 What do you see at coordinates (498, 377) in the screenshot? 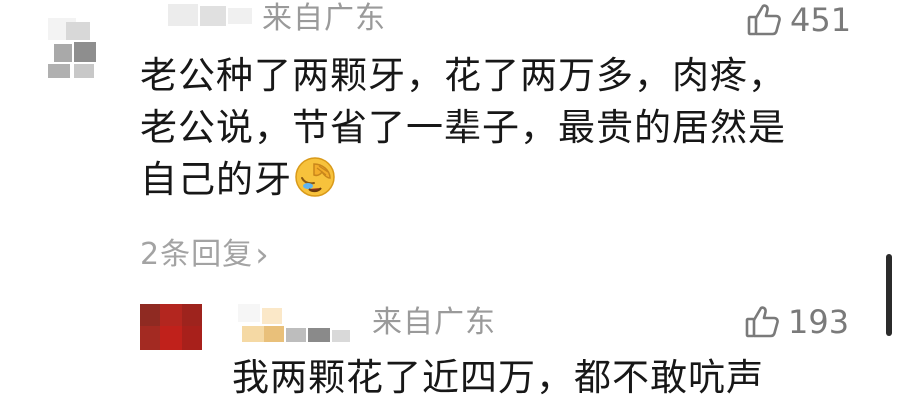
I see `reply-body: 我两颗花了近四万，都不敢吭声` at bounding box center [498, 377].